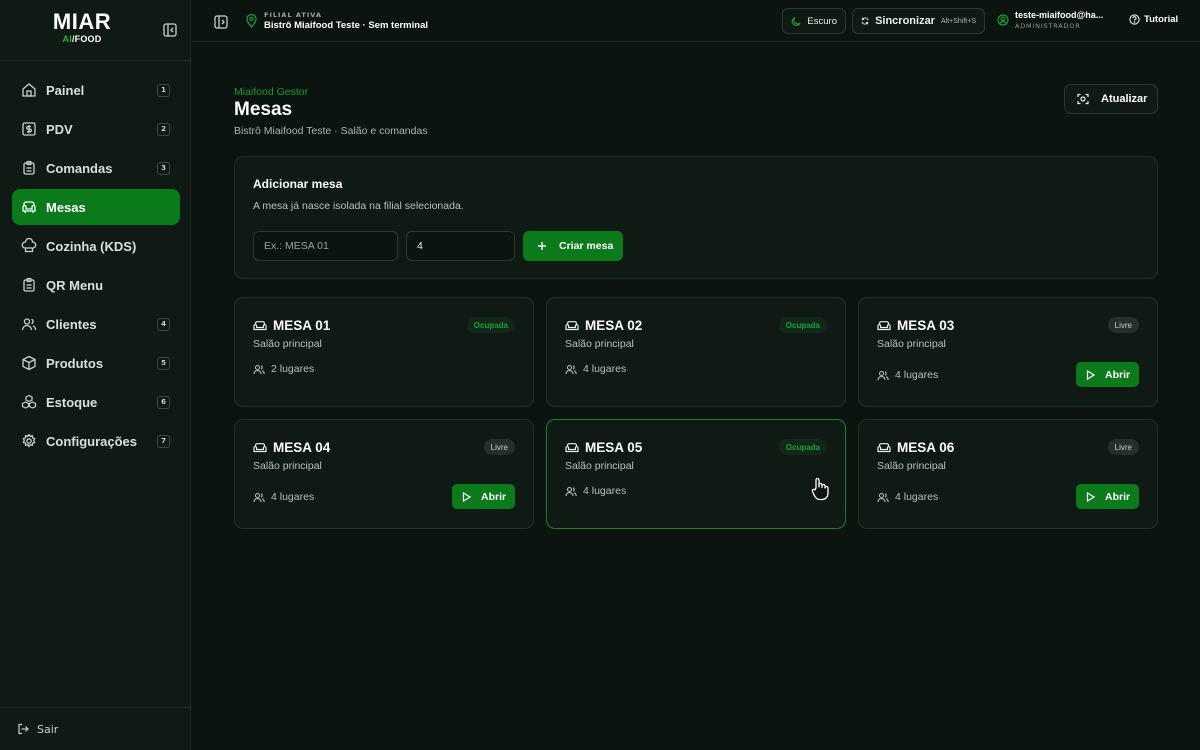 The image size is (1200, 750). Describe the element at coordinates (75, 363) in the screenshot. I see `sidebar-item-label: Produtos` at that location.